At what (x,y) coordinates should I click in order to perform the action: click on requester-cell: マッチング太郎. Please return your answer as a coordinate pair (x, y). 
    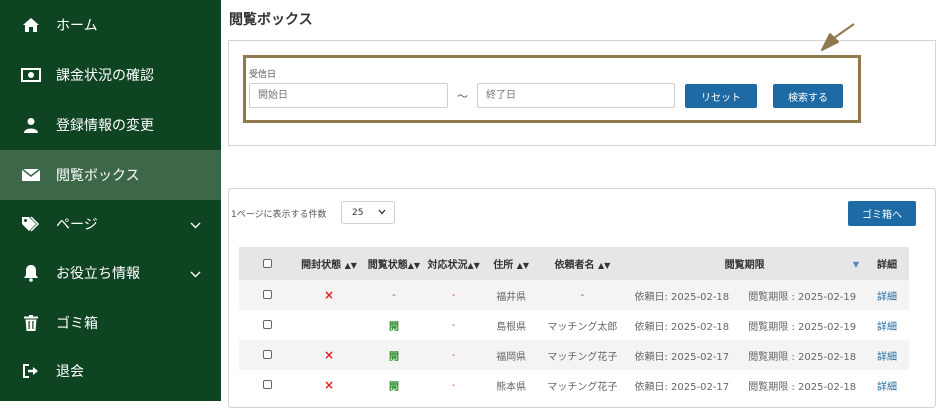
    Looking at the image, I should click on (582, 327).